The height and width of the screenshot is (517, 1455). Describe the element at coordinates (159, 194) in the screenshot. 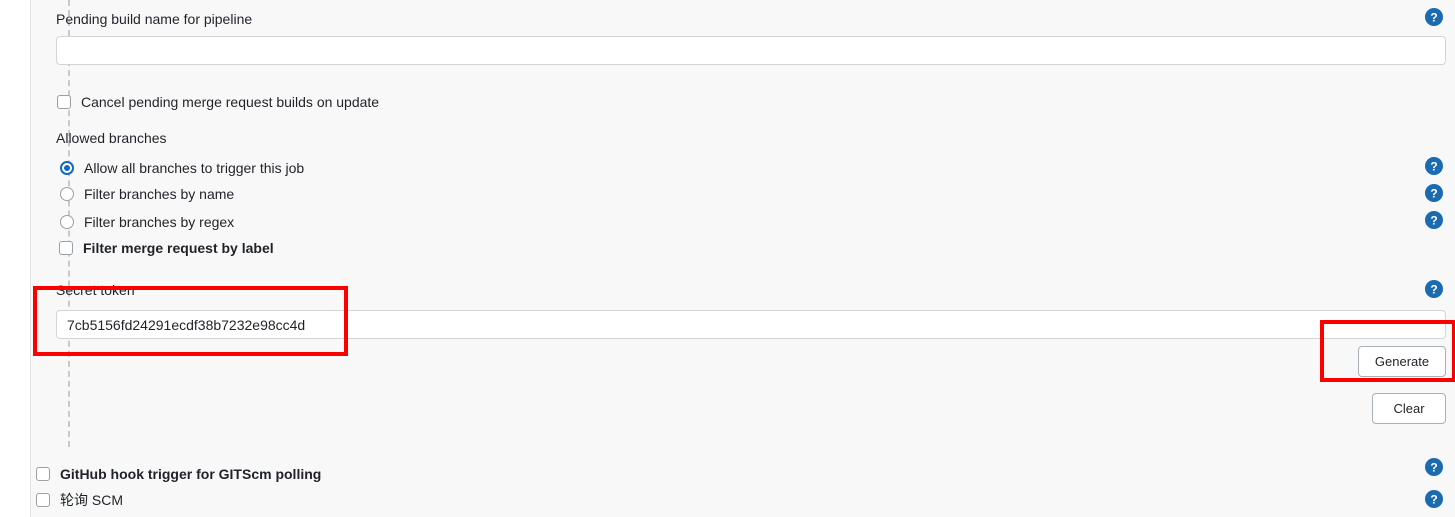

I see `radio-filter-branches-by-name-label: Filter branches by name` at that location.